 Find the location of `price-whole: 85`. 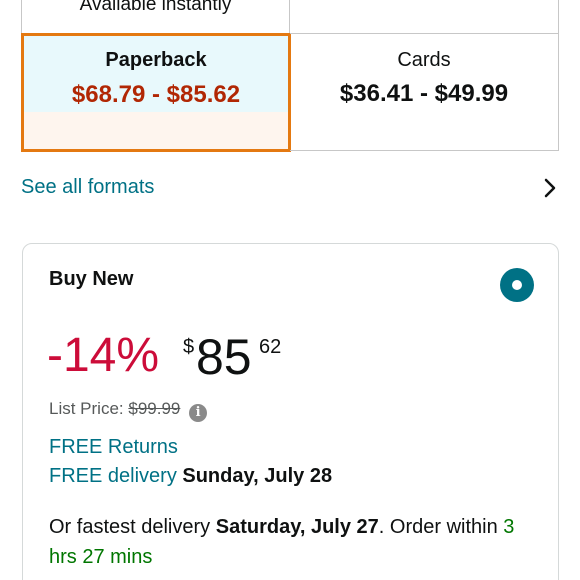

price-whole: 85 is located at coordinates (224, 357).